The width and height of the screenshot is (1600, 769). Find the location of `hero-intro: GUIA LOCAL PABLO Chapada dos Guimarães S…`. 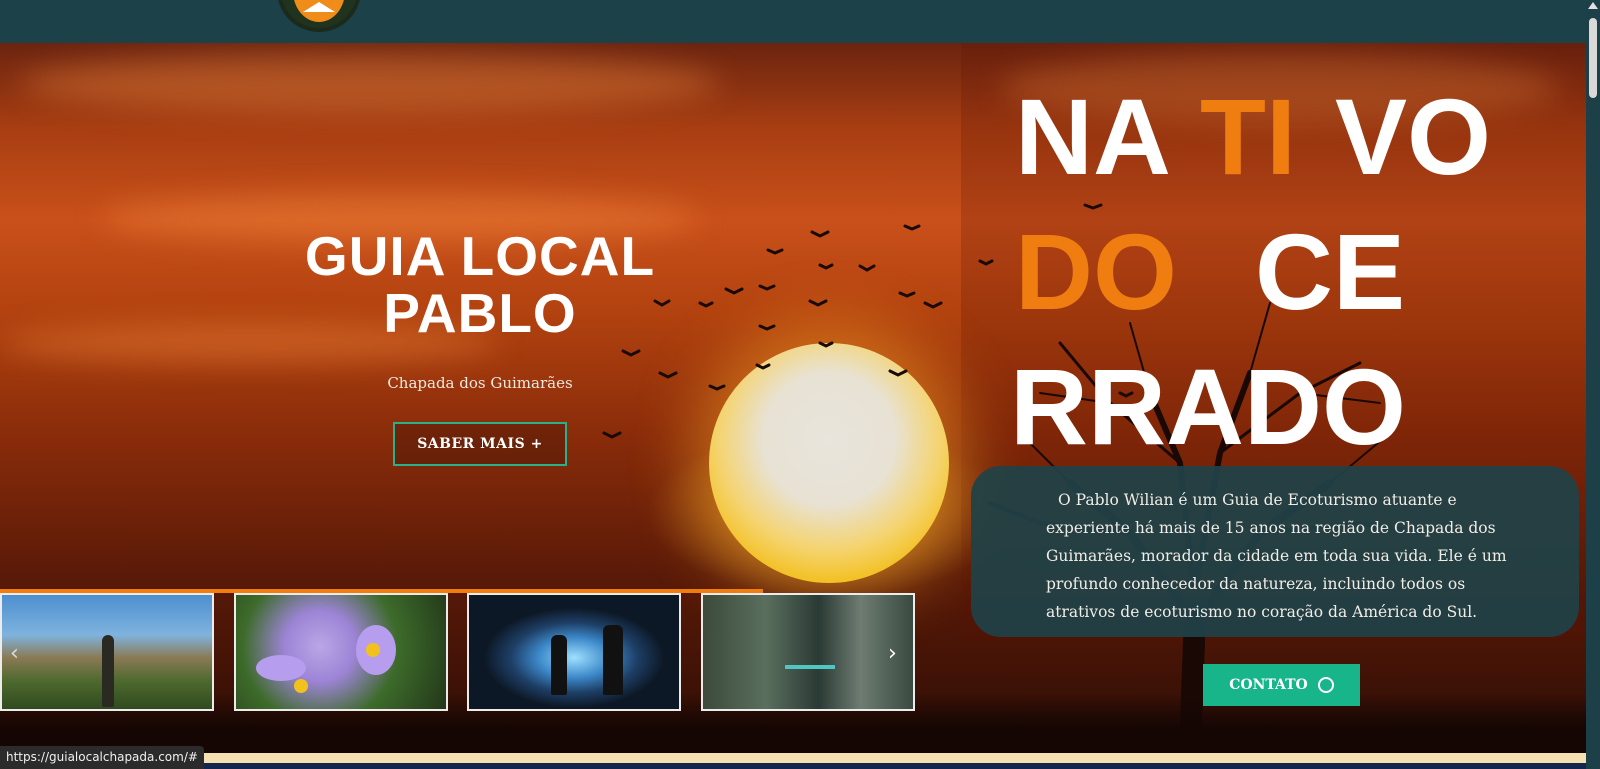

hero-intro: GUIA LOCAL PABLO Chapada dos Guimarães S… is located at coordinates (480, 347).